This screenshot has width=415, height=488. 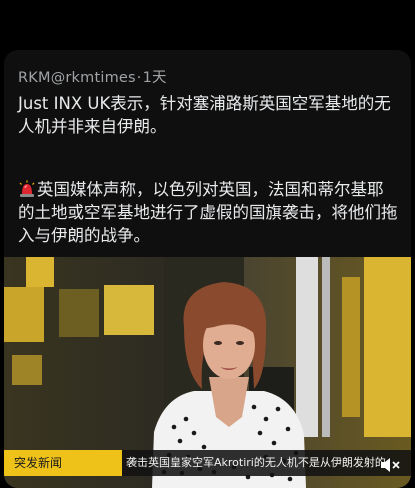 I want to click on post-time: 1天, so click(x=155, y=78).